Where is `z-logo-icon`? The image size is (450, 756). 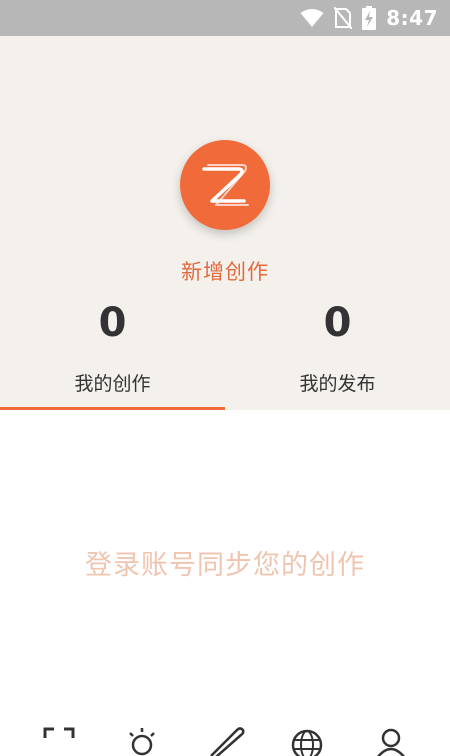 z-logo-icon is located at coordinates (225, 185).